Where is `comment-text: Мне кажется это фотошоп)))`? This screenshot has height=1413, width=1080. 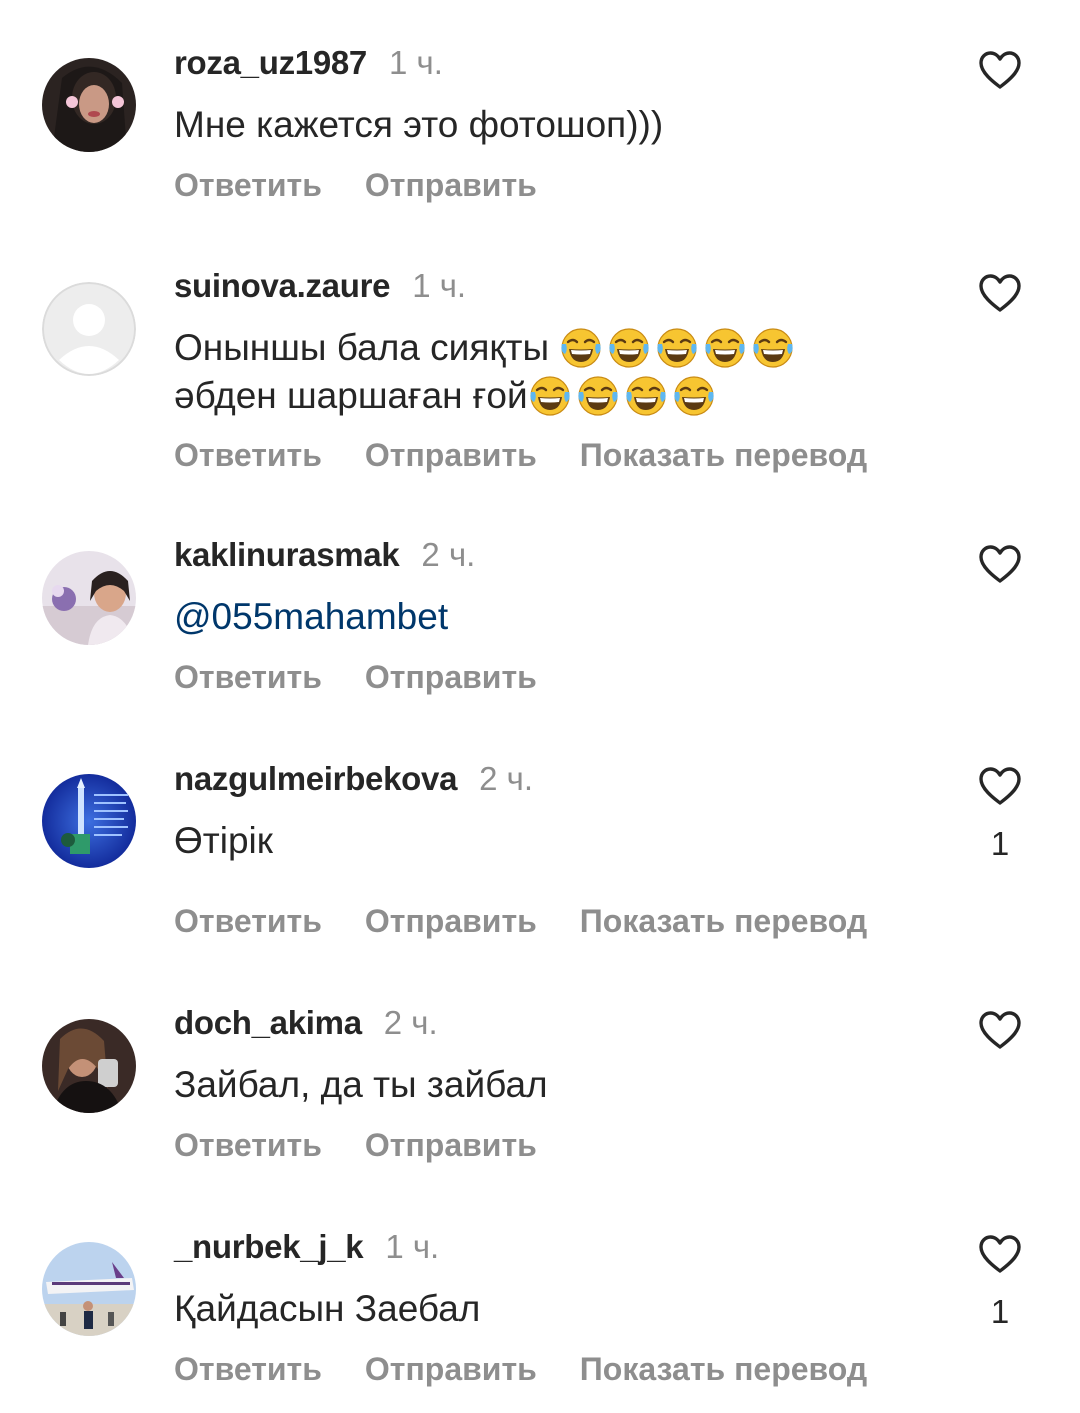
comment-text: Мне кажется это фотошоп))) is located at coordinates (419, 124).